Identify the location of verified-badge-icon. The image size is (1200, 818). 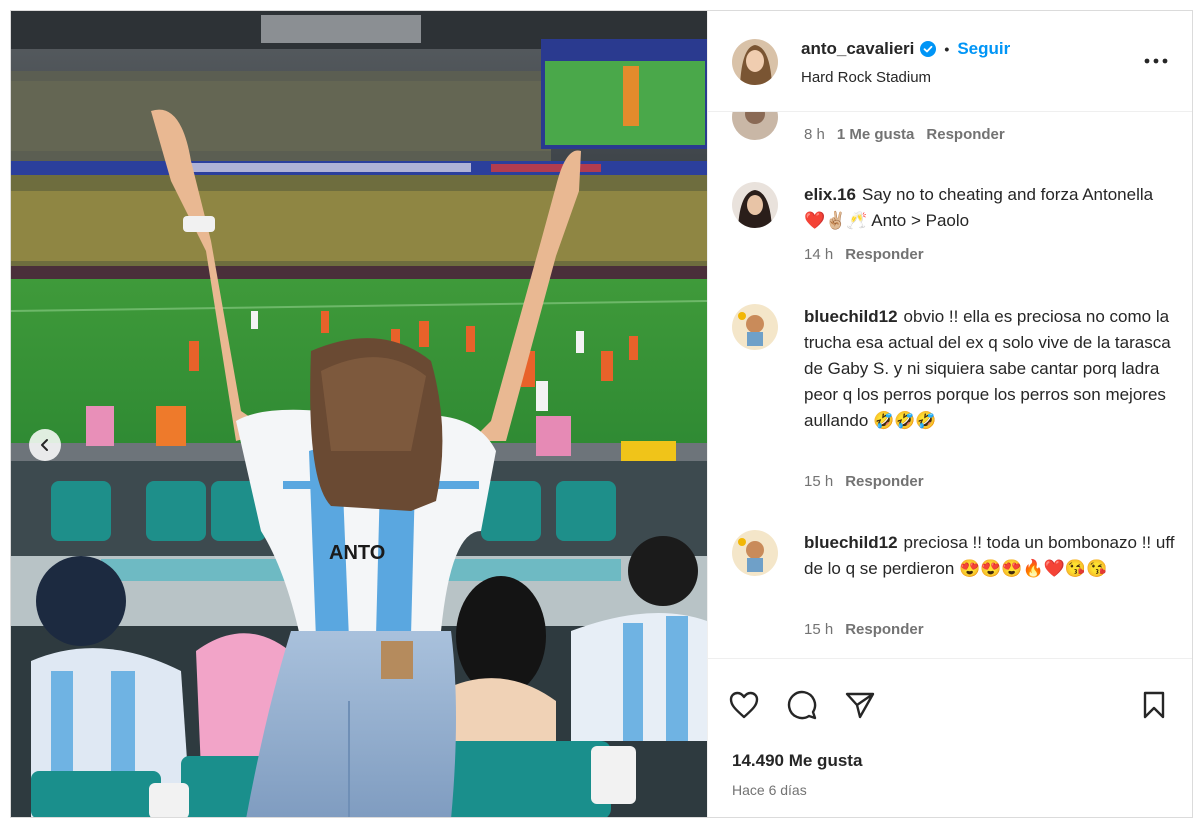
(928, 49).